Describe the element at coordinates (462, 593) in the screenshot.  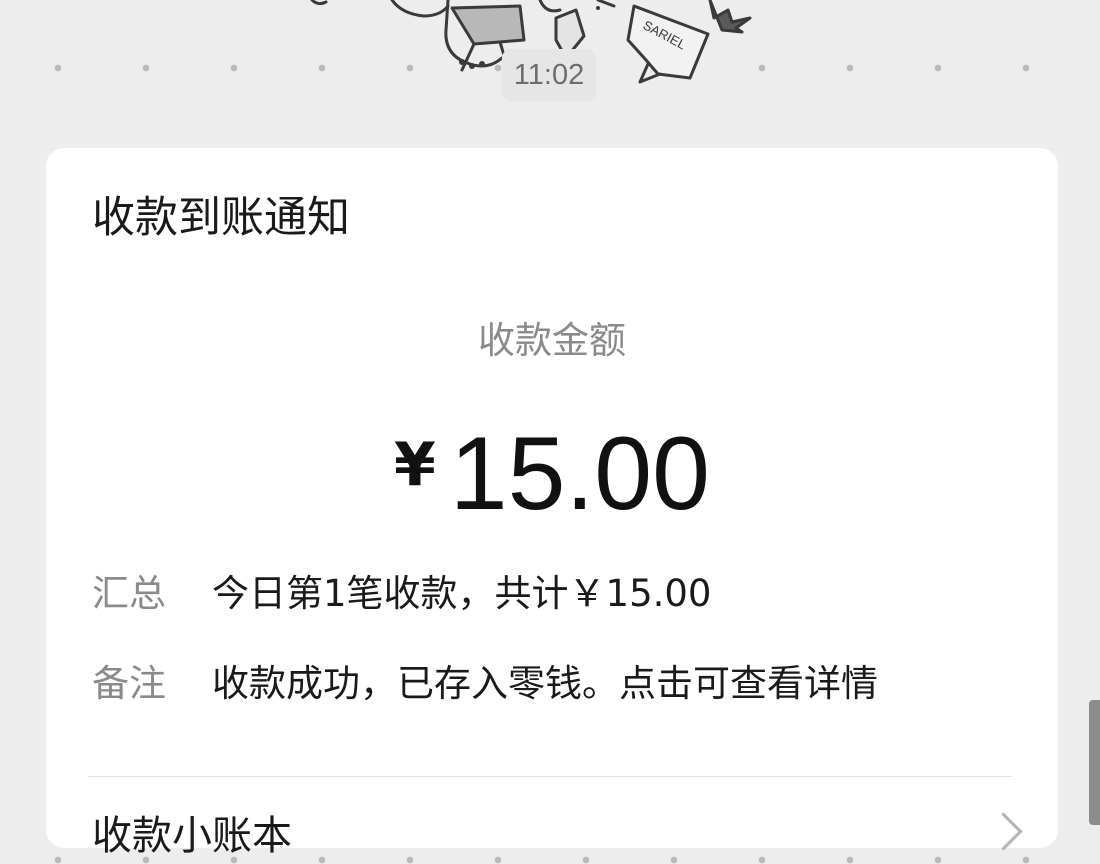
I see `summary-value: 今日第1笔收款，共计￥15.00` at that location.